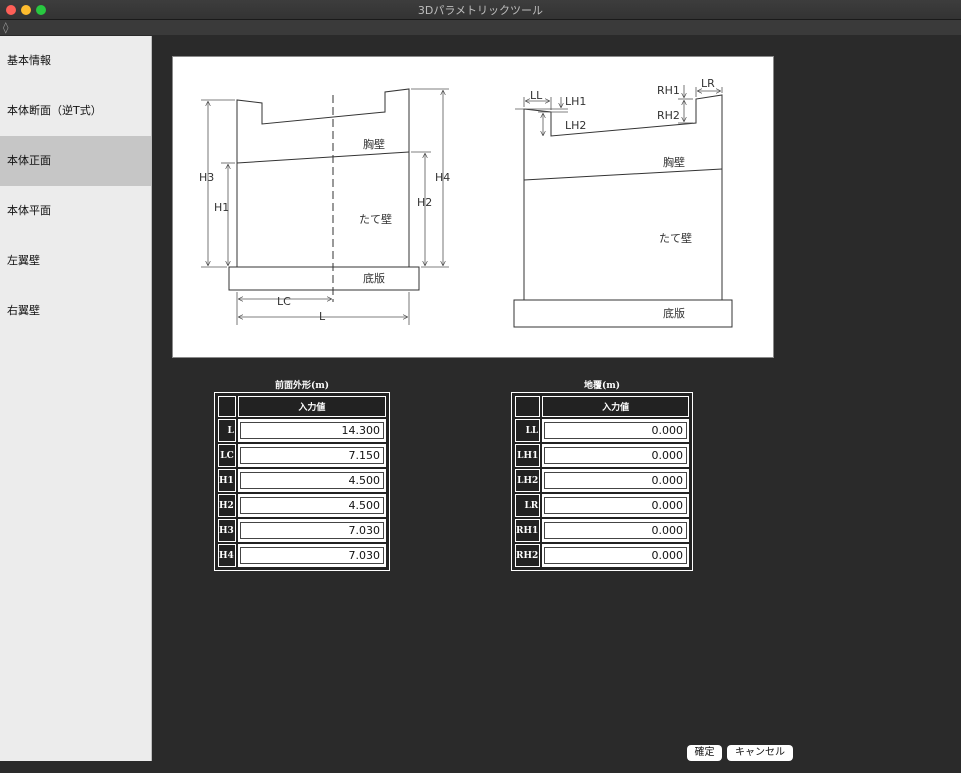  I want to click on table-row: RH1, so click(602, 530).